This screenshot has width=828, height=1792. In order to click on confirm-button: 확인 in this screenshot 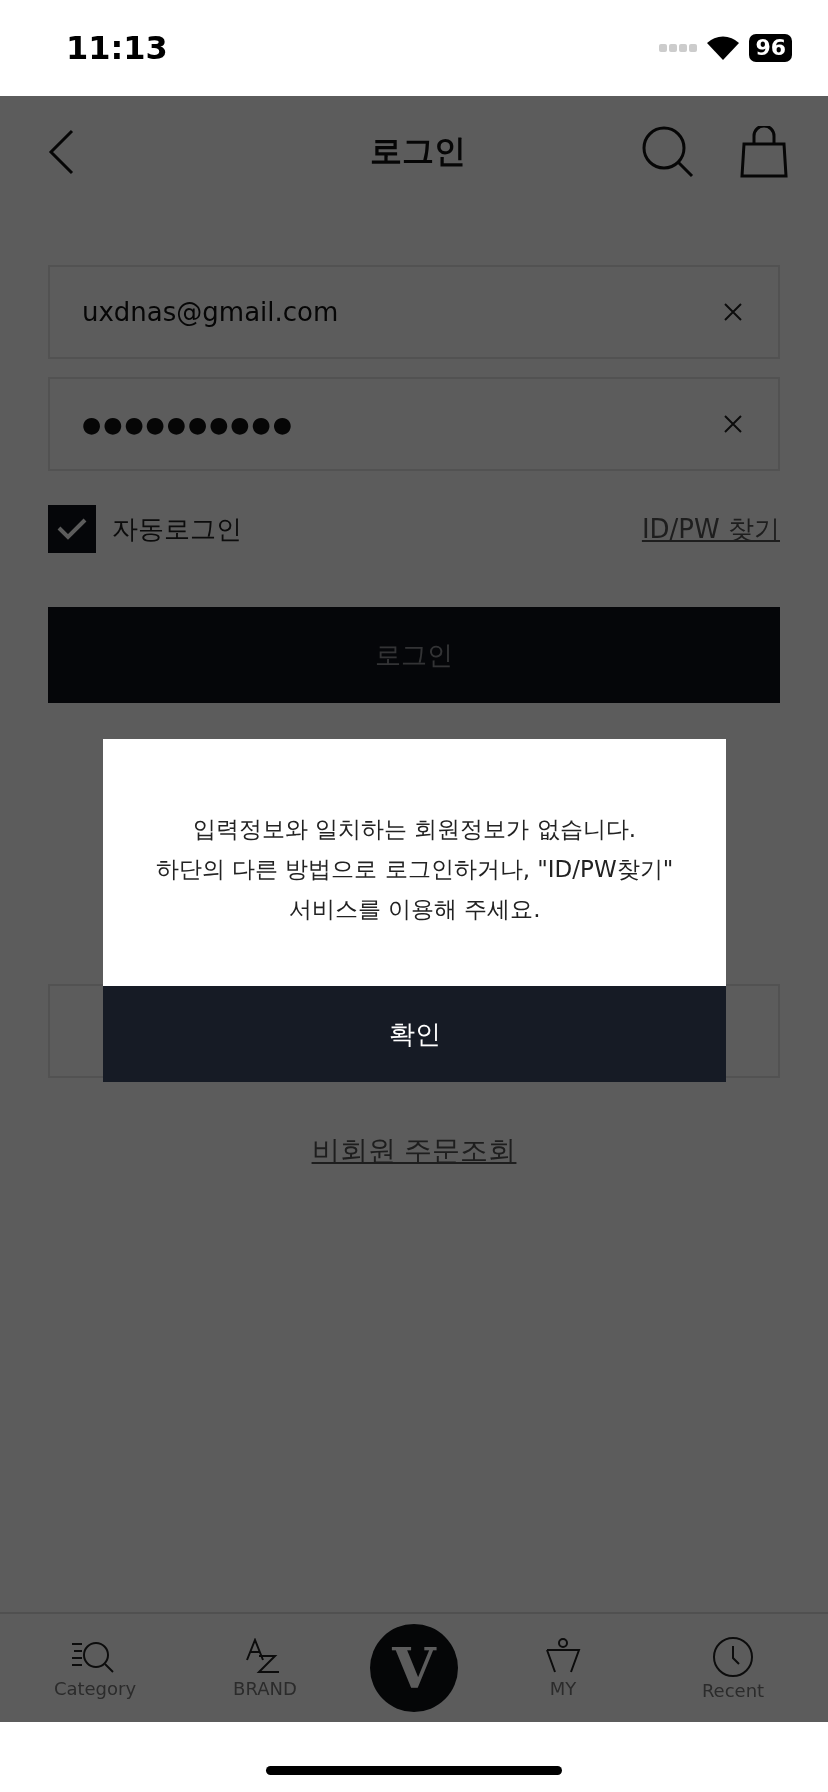, I will do `click(414, 1034)`.